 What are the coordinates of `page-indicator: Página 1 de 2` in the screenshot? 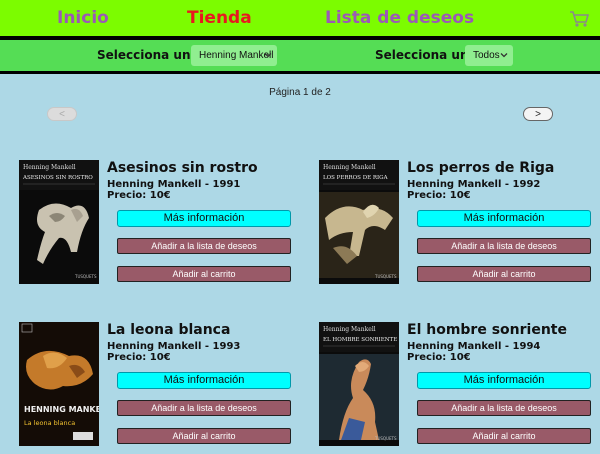 It's located at (300, 92).